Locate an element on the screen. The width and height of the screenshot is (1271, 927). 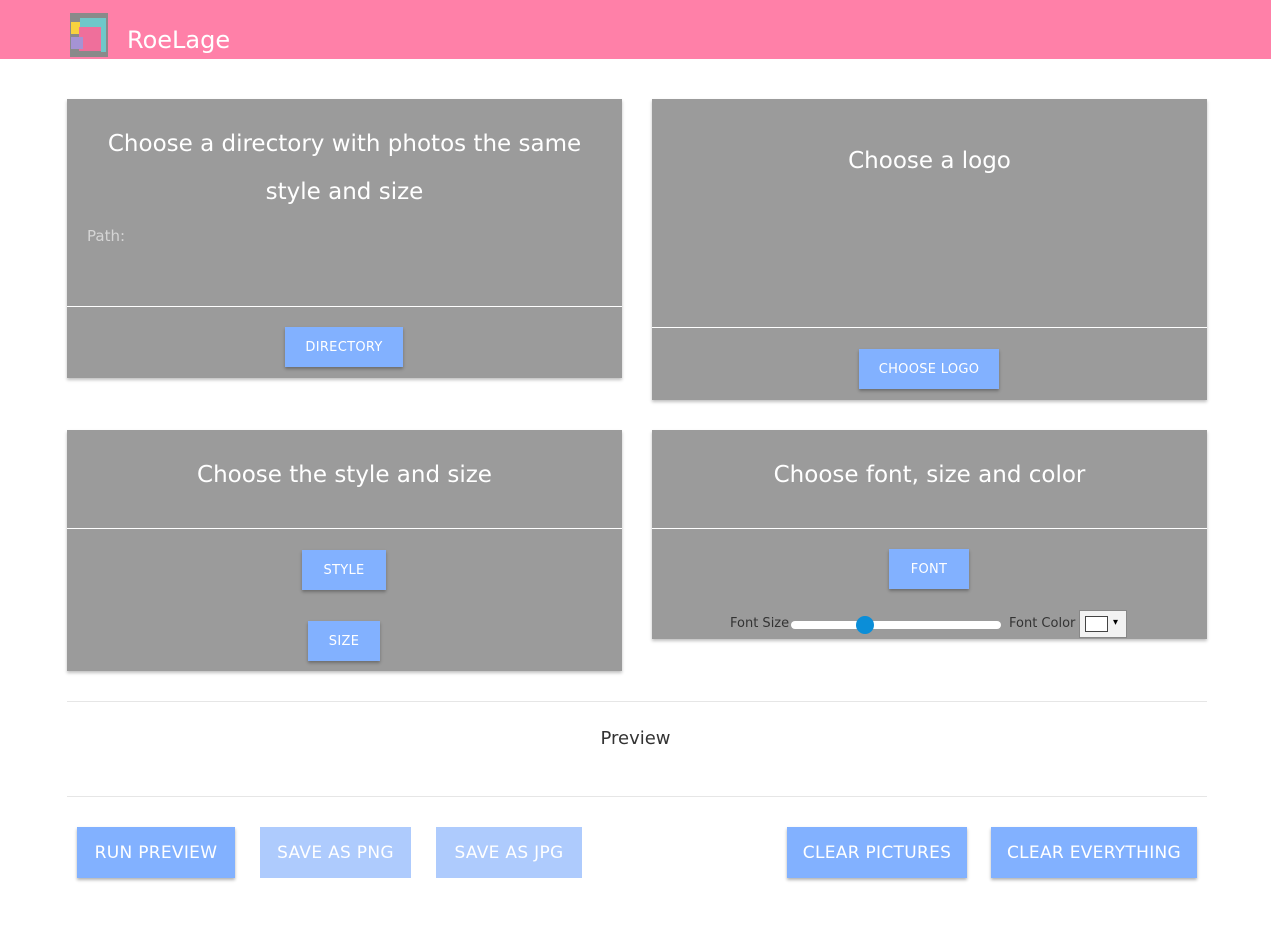
font-button: FONT is located at coordinates (929, 569).